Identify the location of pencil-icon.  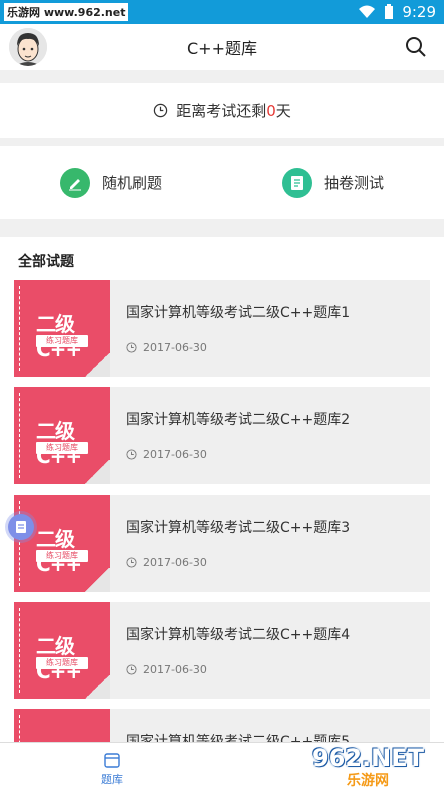
(74, 182).